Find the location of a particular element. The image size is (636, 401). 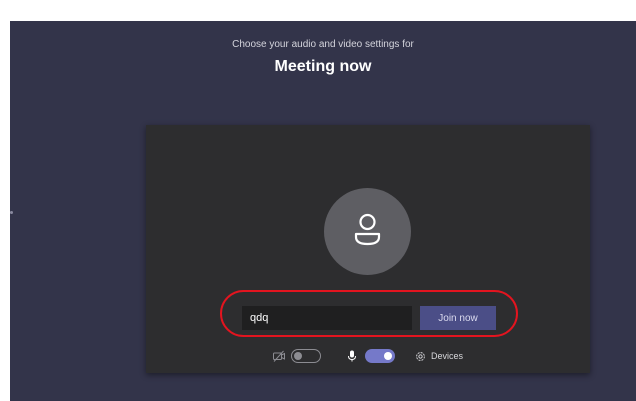

edge-dot is located at coordinates (11, 212).